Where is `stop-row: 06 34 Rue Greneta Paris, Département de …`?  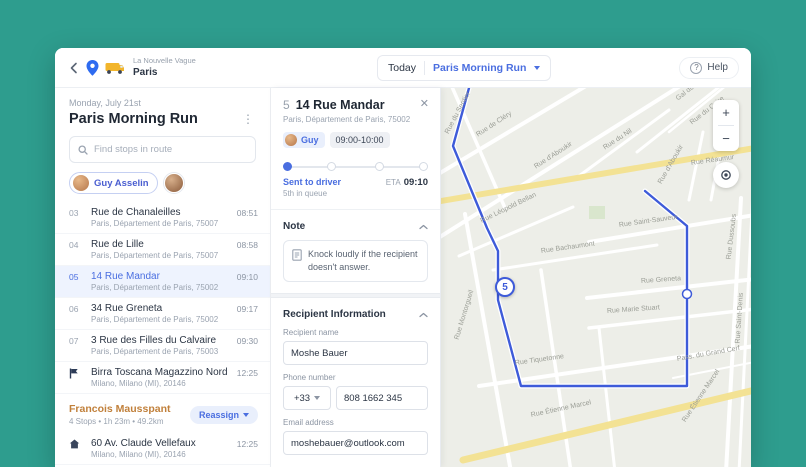
stop-row: 06 34 Rue Greneta Paris, Département de … is located at coordinates (162, 314).